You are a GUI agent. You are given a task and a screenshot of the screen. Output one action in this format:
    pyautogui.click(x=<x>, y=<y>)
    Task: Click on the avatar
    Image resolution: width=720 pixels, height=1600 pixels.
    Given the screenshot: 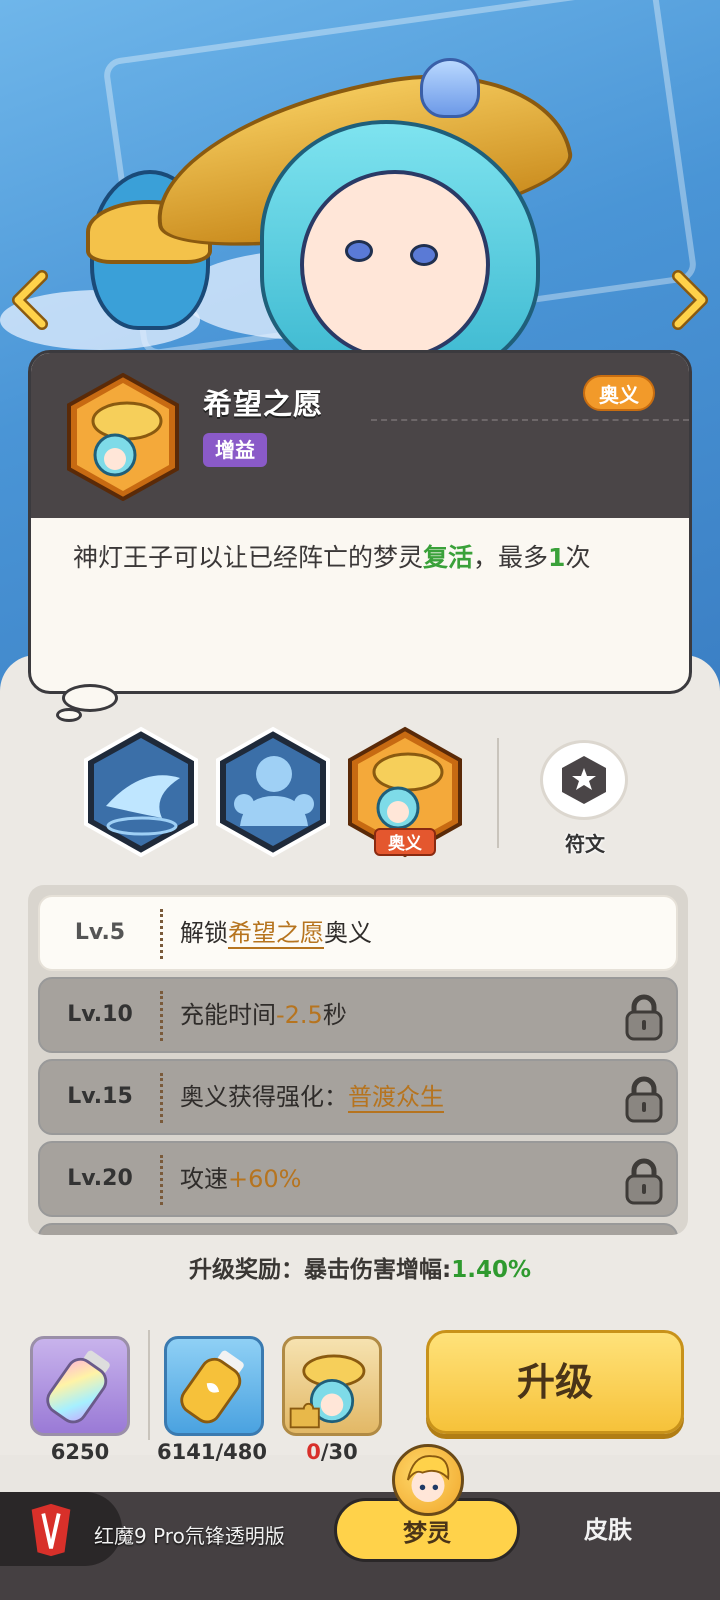 What is the action you would take?
    pyautogui.click(x=428, y=1480)
    